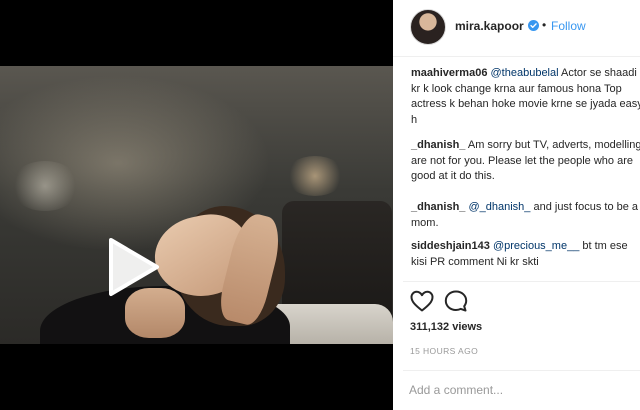 This screenshot has width=640, height=410. What do you see at coordinates (132, 267) in the screenshot?
I see `play-icon` at bounding box center [132, 267].